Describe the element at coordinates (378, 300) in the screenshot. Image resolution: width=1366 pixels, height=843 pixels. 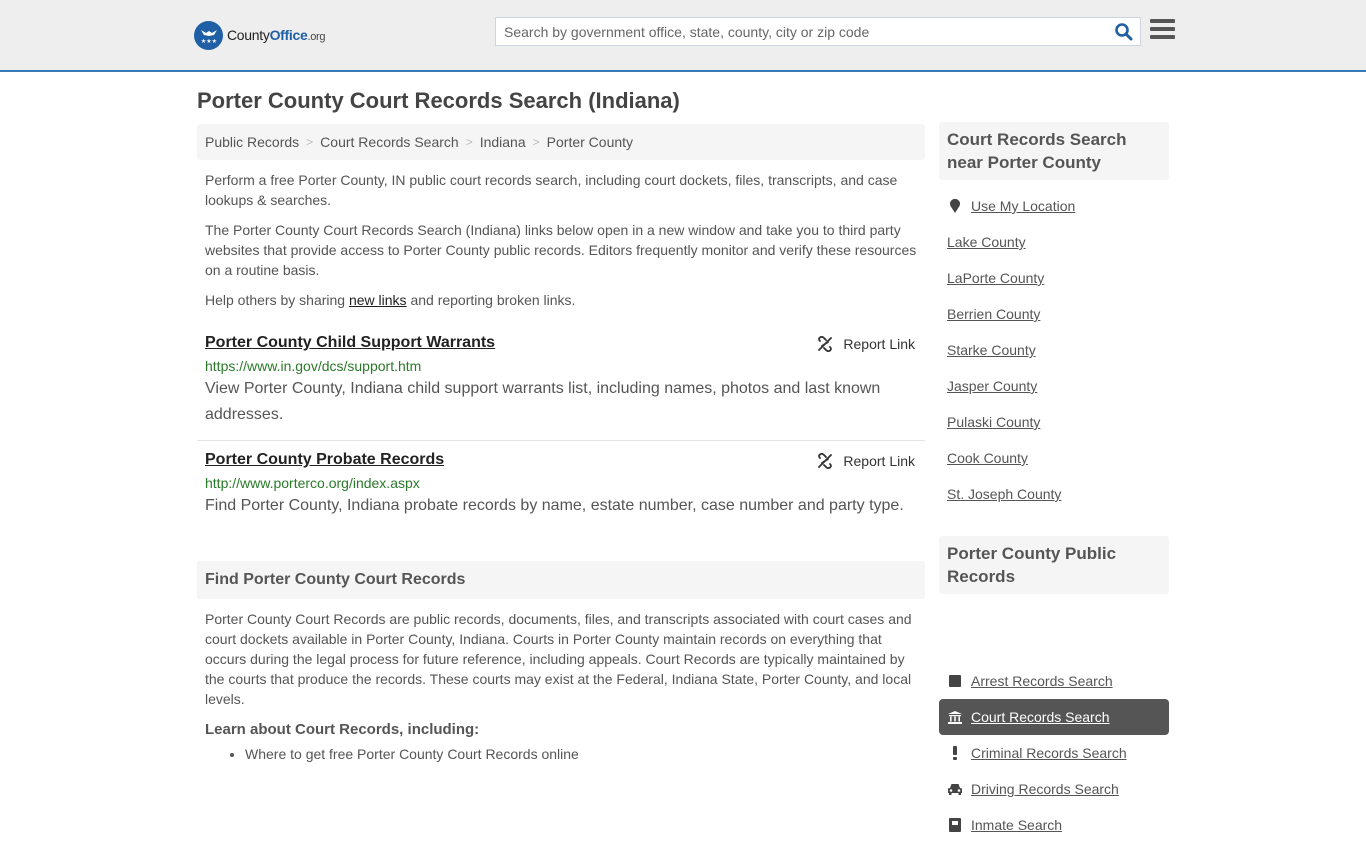
I see `new-links-link: new links` at that location.